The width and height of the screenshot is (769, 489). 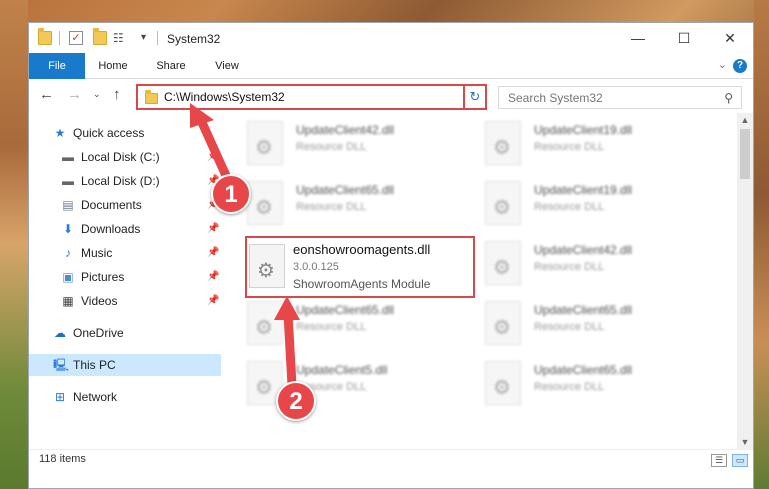 What do you see at coordinates (68, 301) in the screenshot?
I see `video-icon: ▦` at bounding box center [68, 301].